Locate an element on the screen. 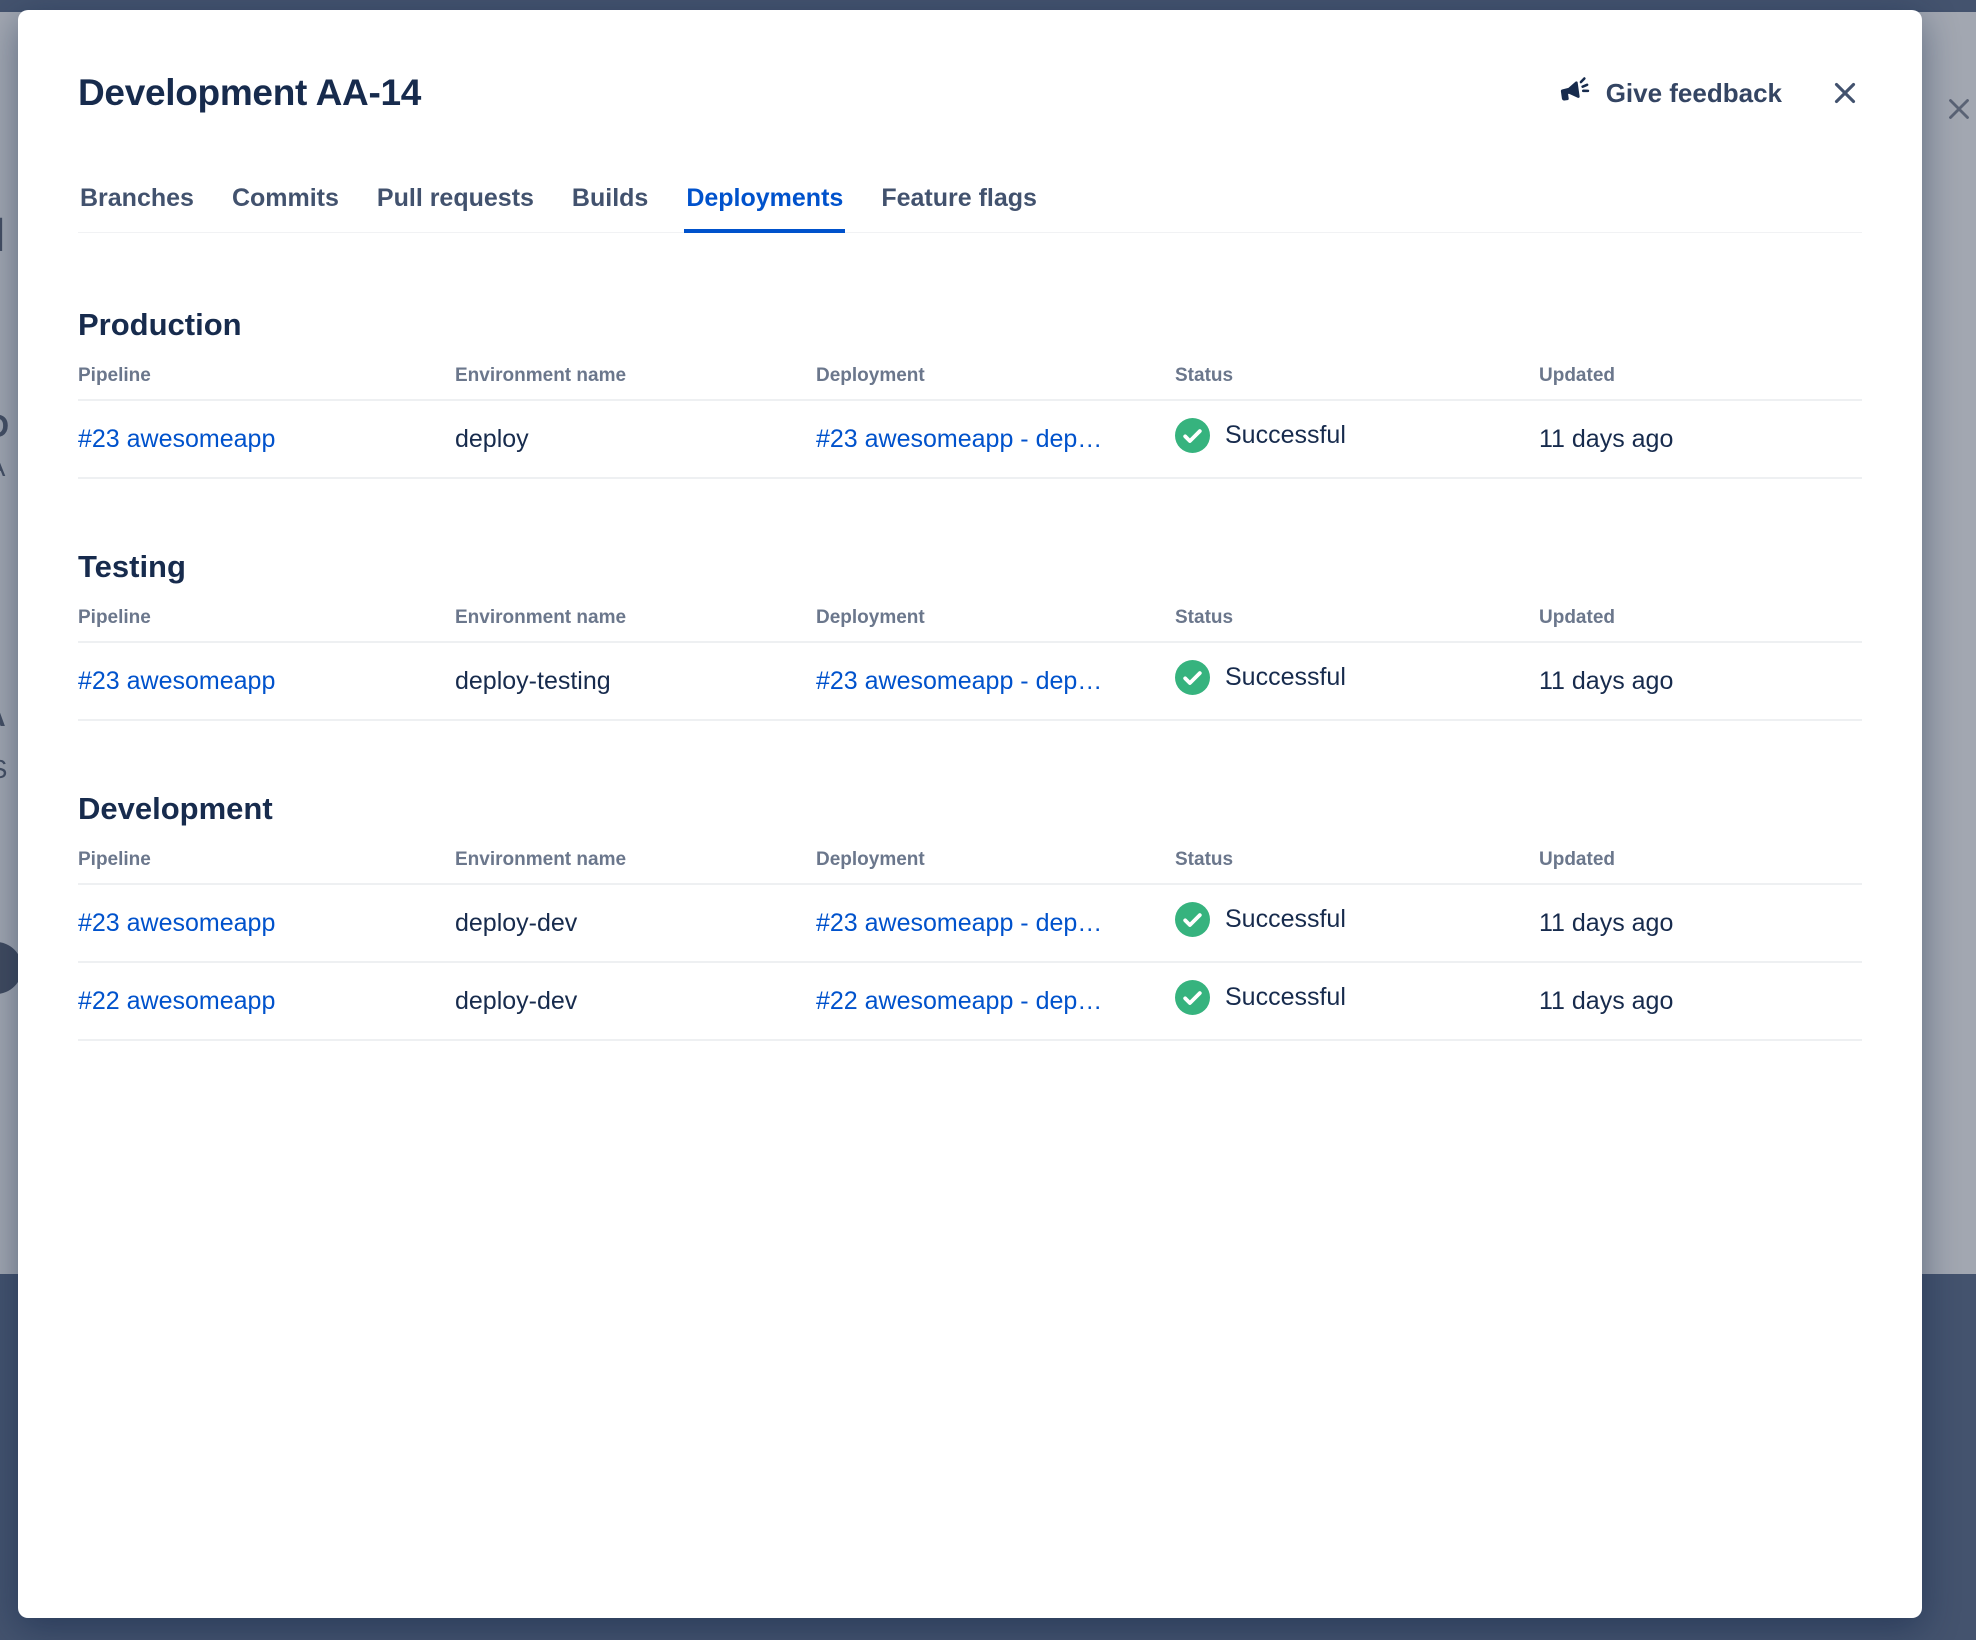  environment-name: deploy-testing is located at coordinates (635, 681).